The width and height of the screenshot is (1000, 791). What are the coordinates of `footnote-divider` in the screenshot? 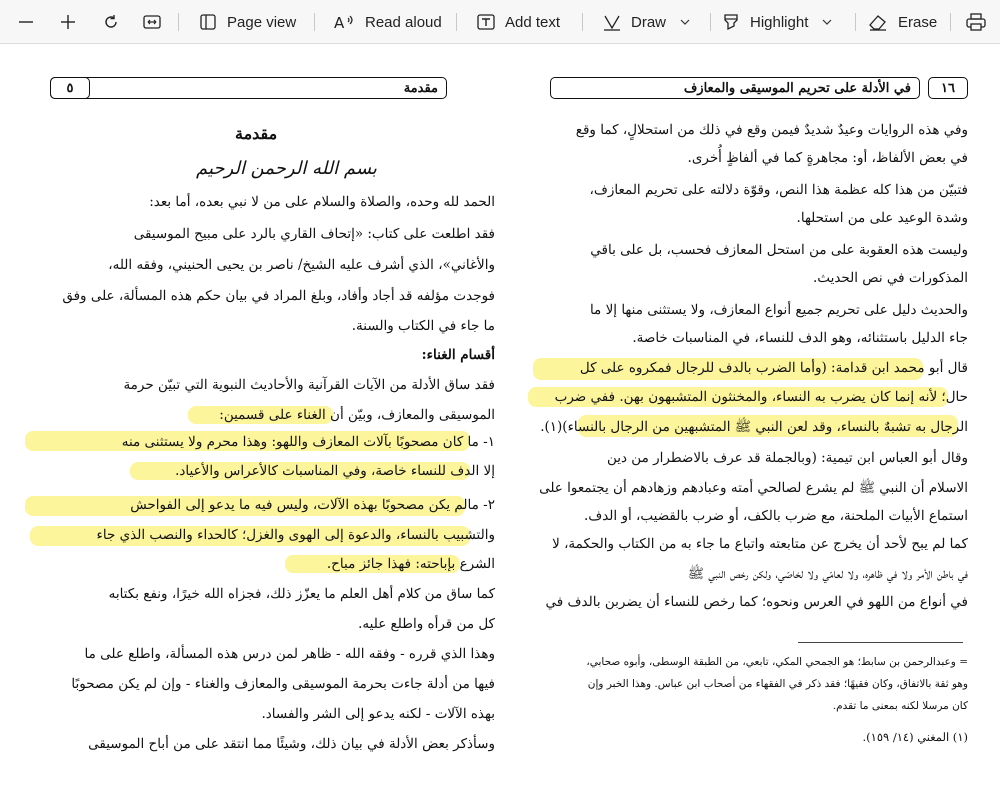 It's located at (880, 642).